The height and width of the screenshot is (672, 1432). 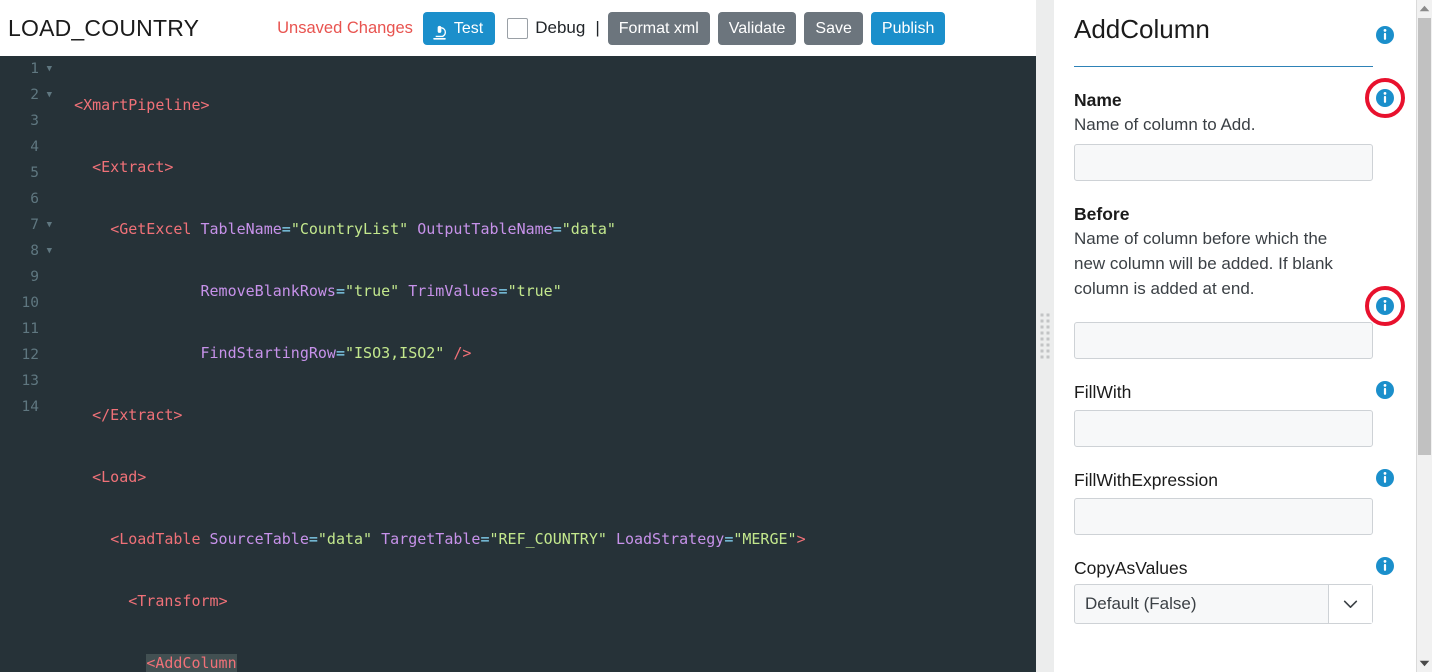 What do you see at coordinates (1223, 516) in the screenshot?
I see `fillwithexpression-input` at bounding box center [1223, 516].